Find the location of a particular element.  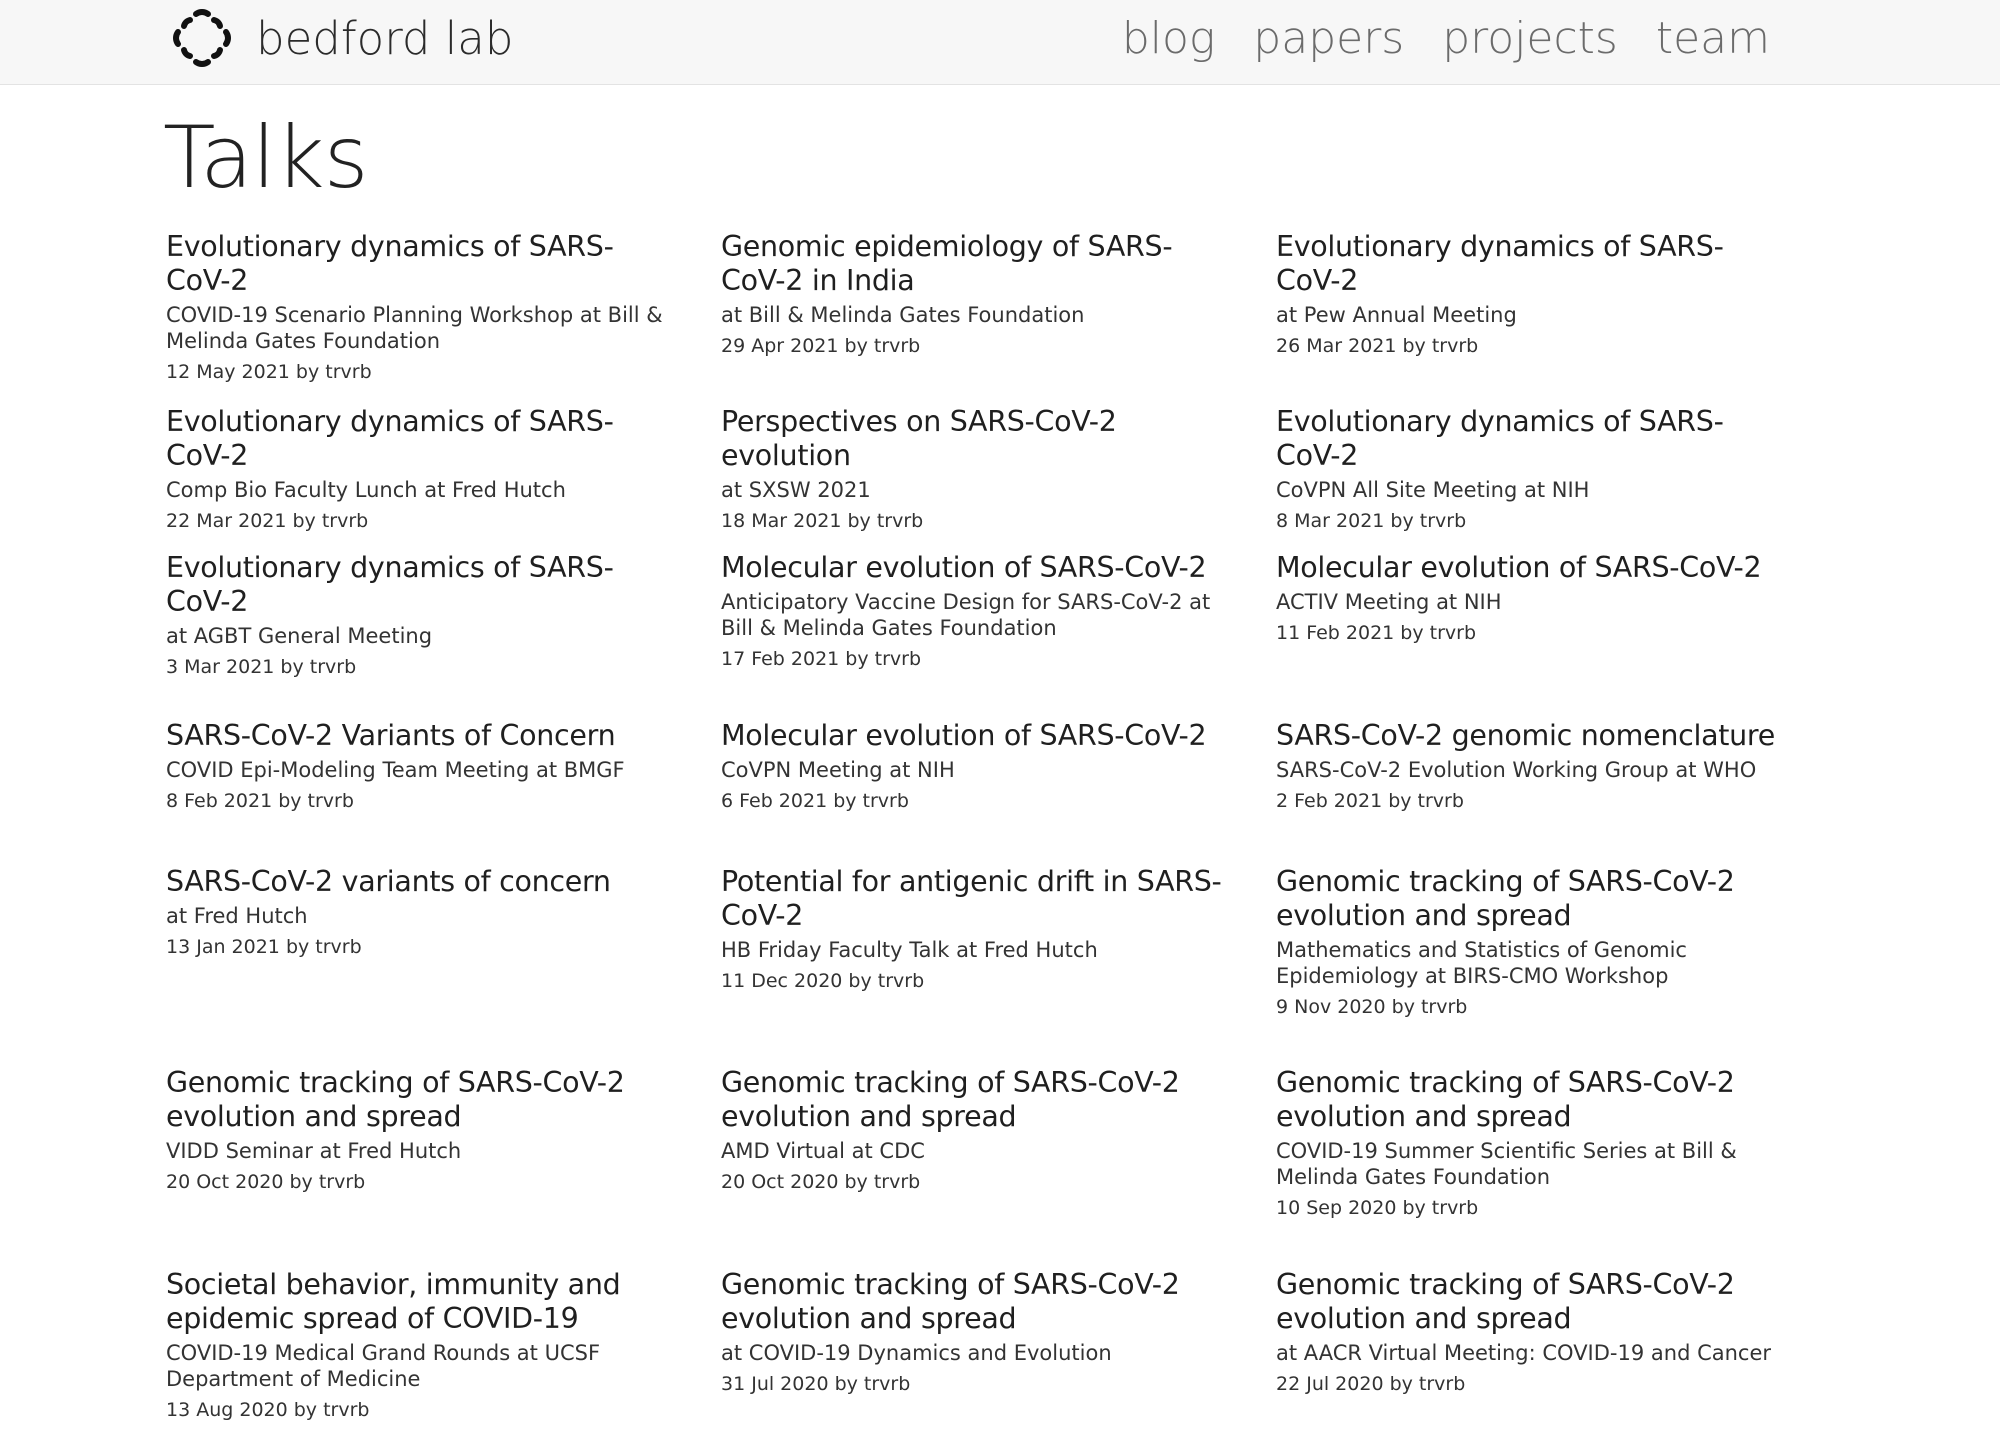

nav-link-projects: projects is located at coordinates (1530, 38).